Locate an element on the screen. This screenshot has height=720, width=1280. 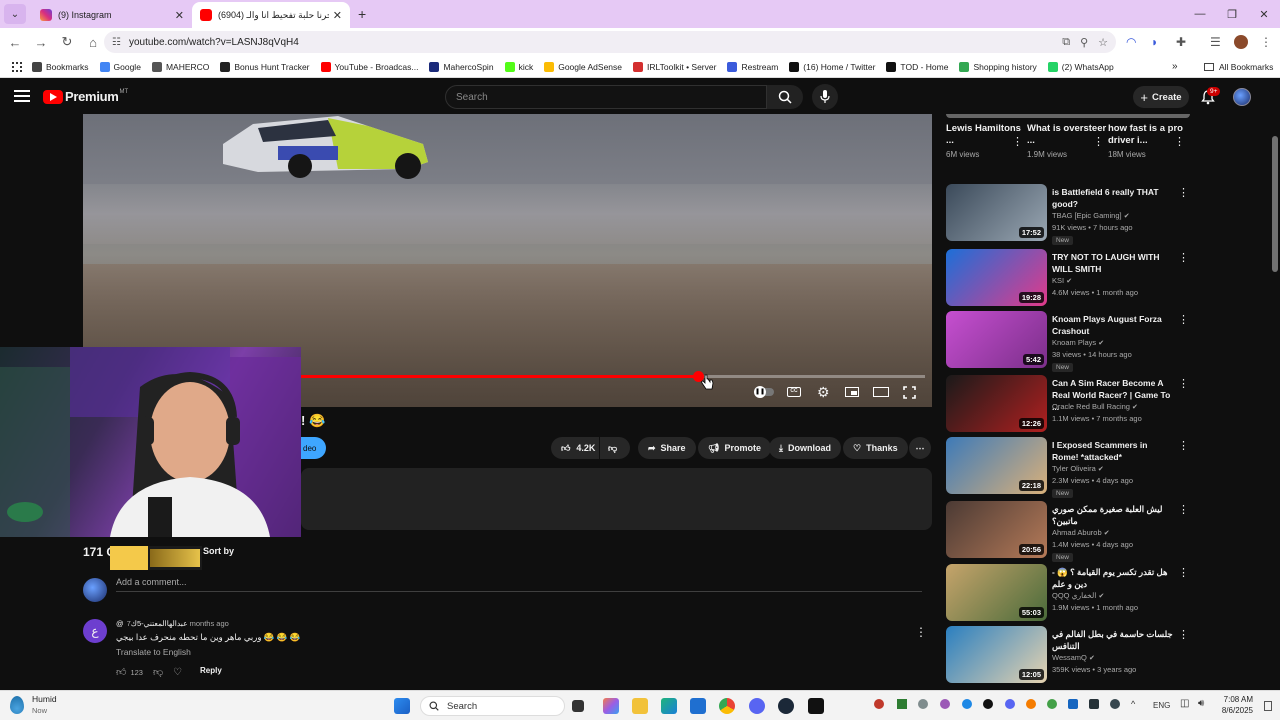
all-bookmarks-button: All Bookmarks is located at coordinates (1238, 67).